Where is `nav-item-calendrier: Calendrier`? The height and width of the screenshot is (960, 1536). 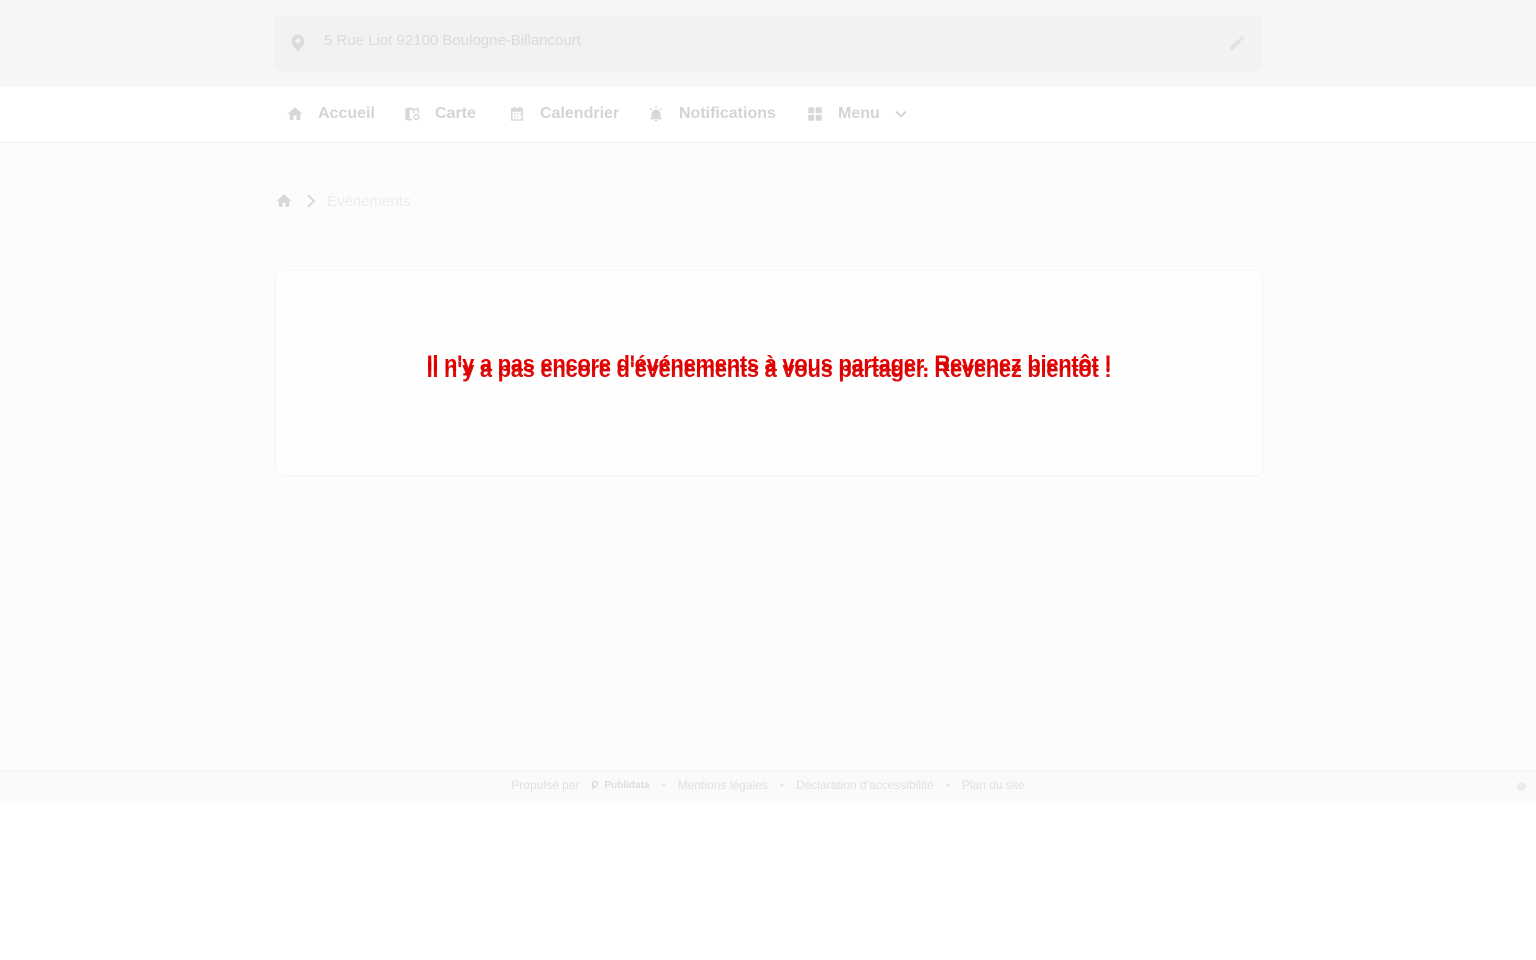 nav-item-calendrier: Calendrier is located at coordinates (563, 114).